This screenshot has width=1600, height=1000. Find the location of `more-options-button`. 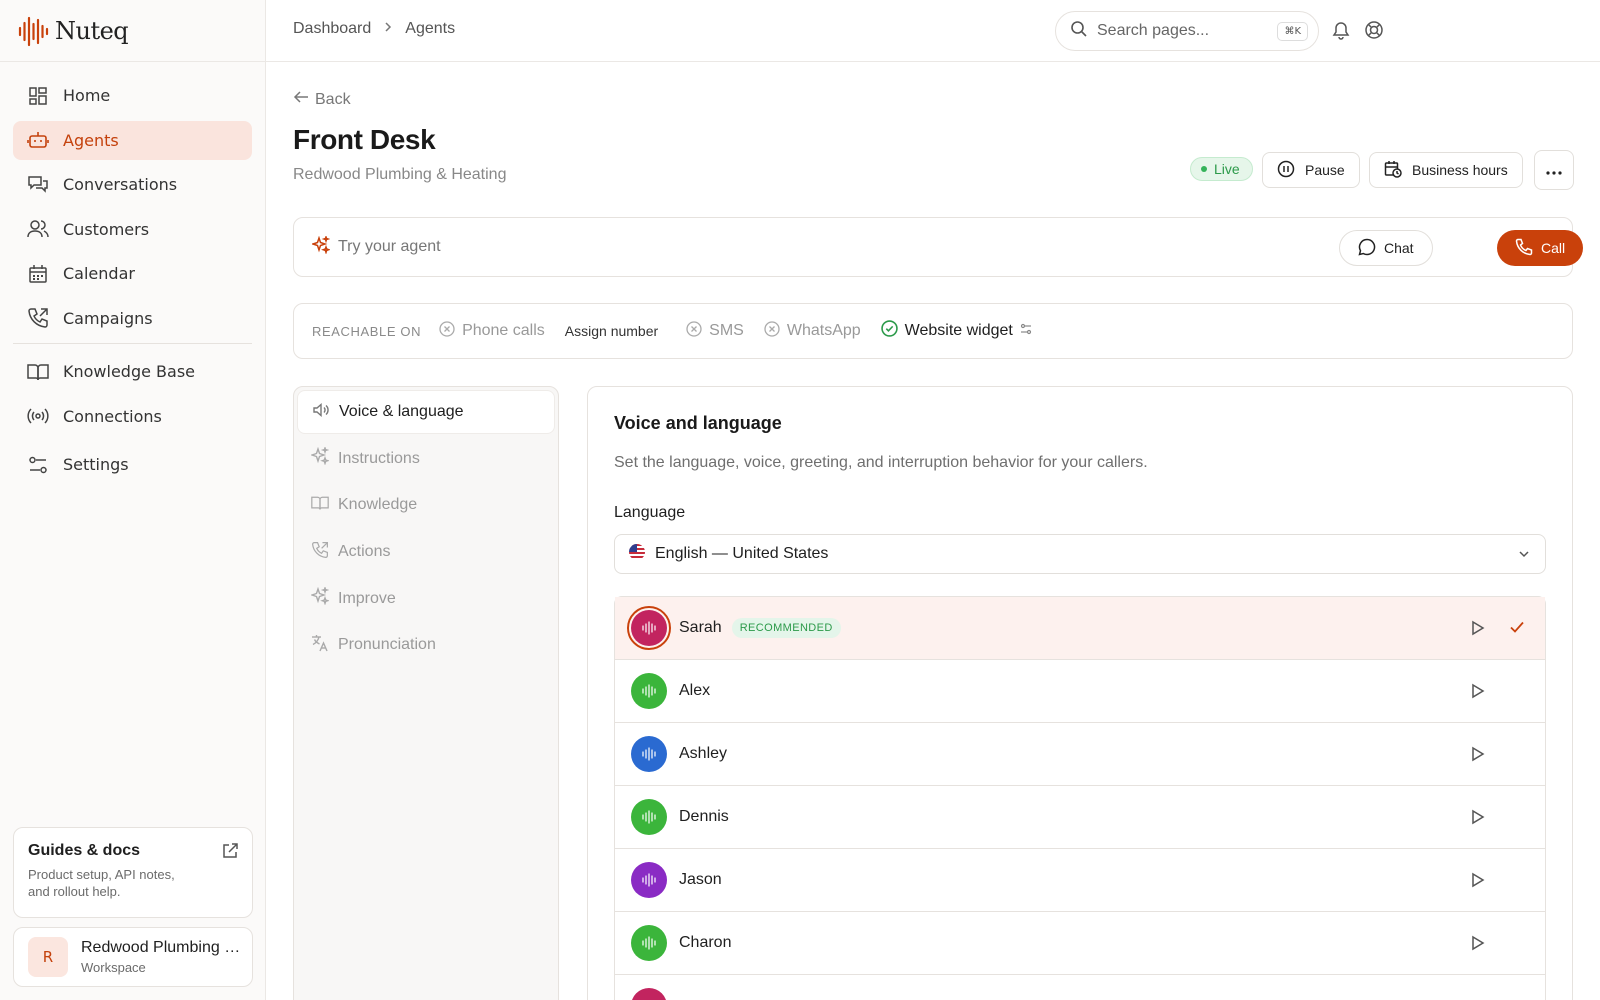

more-options-button is located at coordinates (1554, 170).